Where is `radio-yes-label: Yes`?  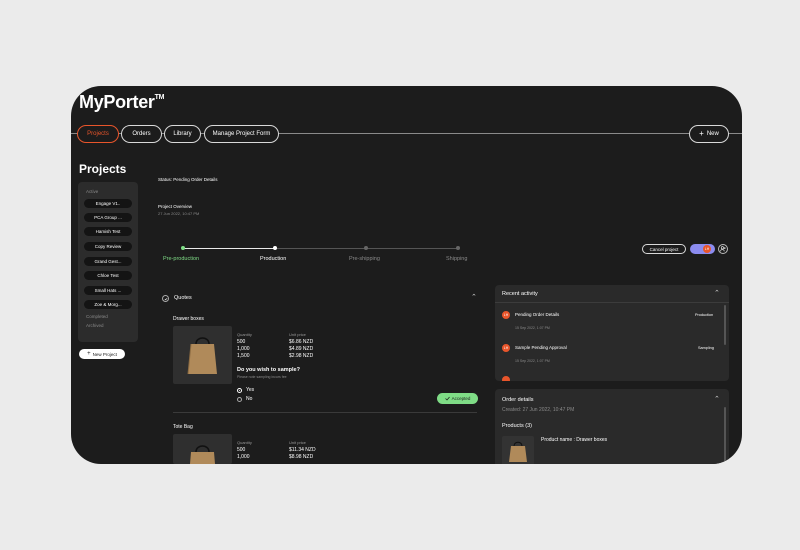
radio-yes-label: Yes is located at coordinates (250, 390).